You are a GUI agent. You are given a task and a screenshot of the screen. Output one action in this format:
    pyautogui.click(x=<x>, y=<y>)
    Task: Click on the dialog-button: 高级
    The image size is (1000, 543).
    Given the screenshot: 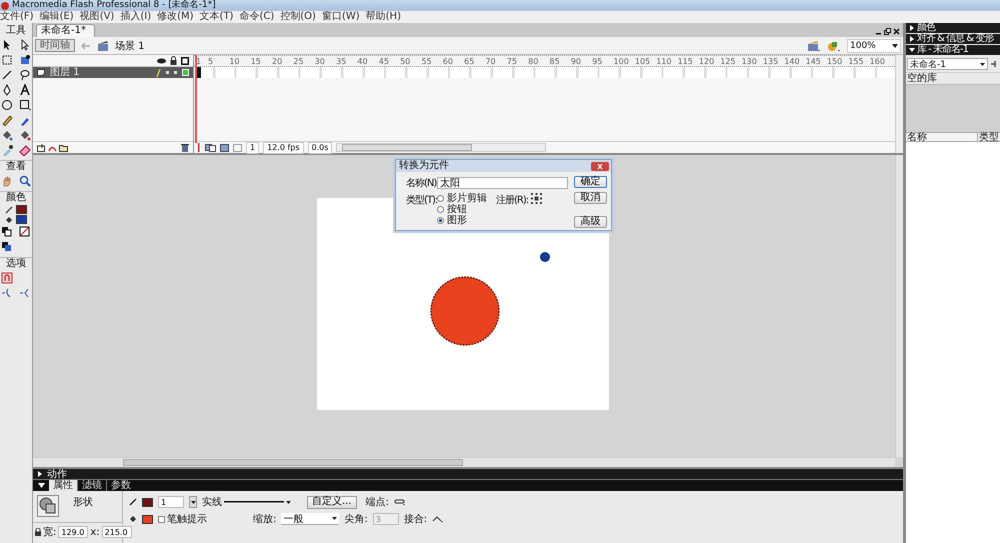 What is the action you would take?
    pyautogui.click(x=590, y=222)
    